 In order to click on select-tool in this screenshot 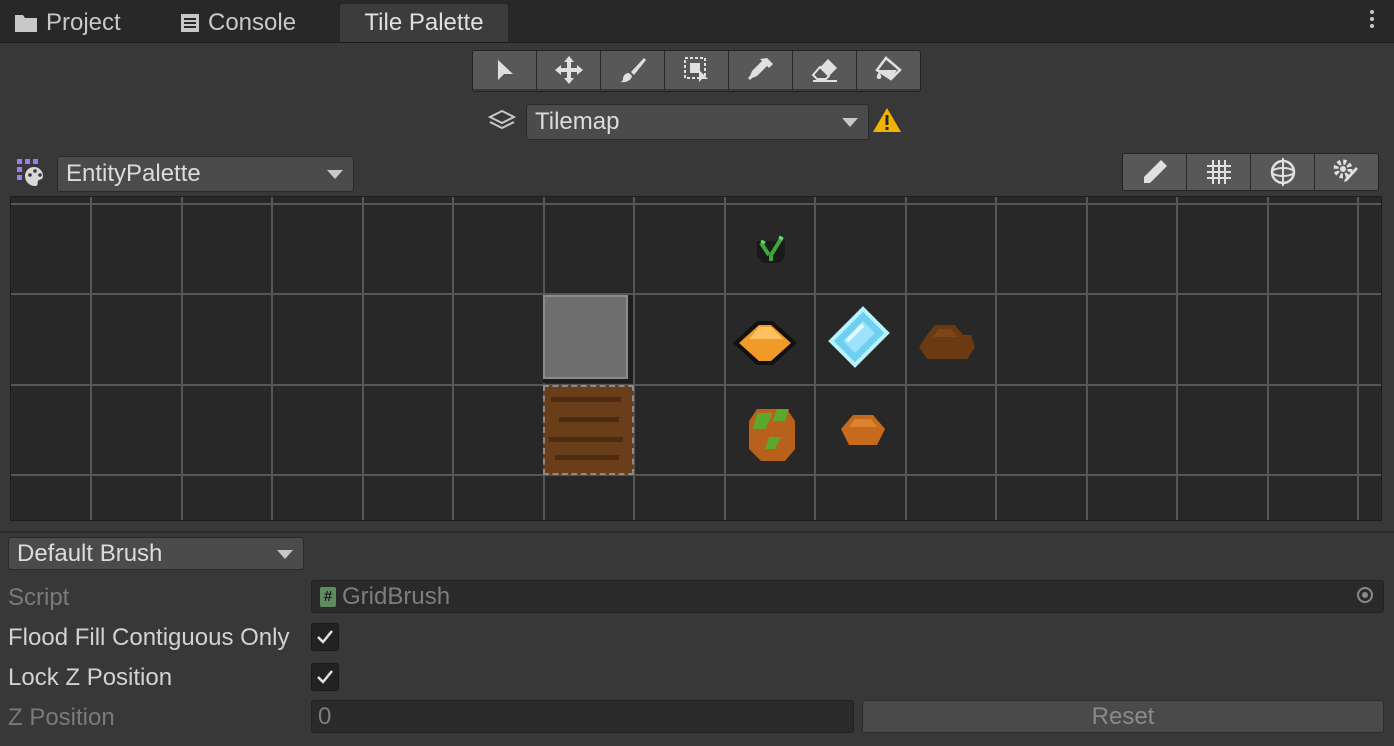, I will do `click(505, 70)`.